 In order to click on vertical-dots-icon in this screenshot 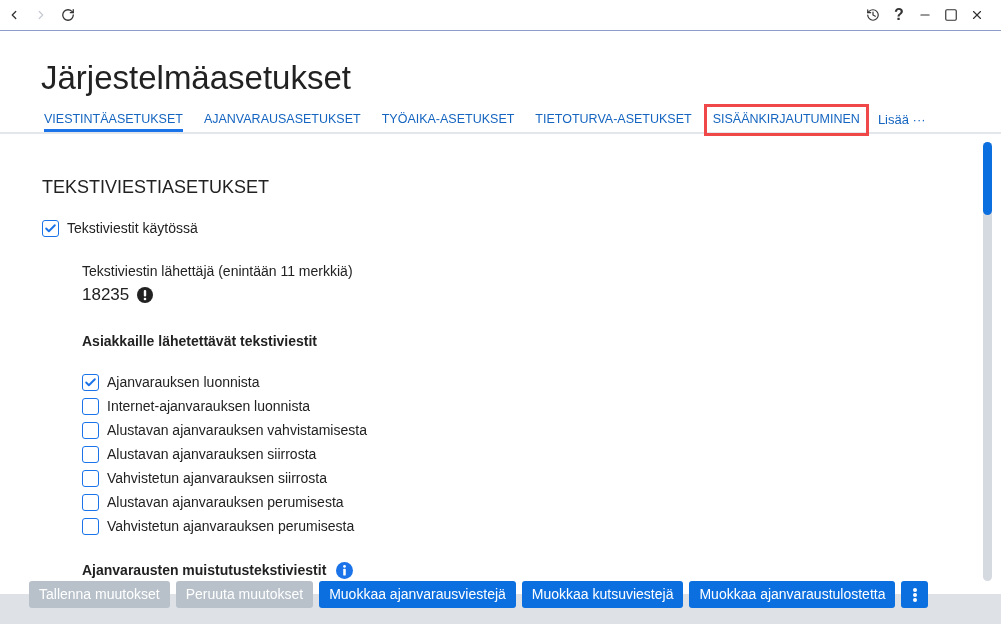, I will do `click(914, 594)`.